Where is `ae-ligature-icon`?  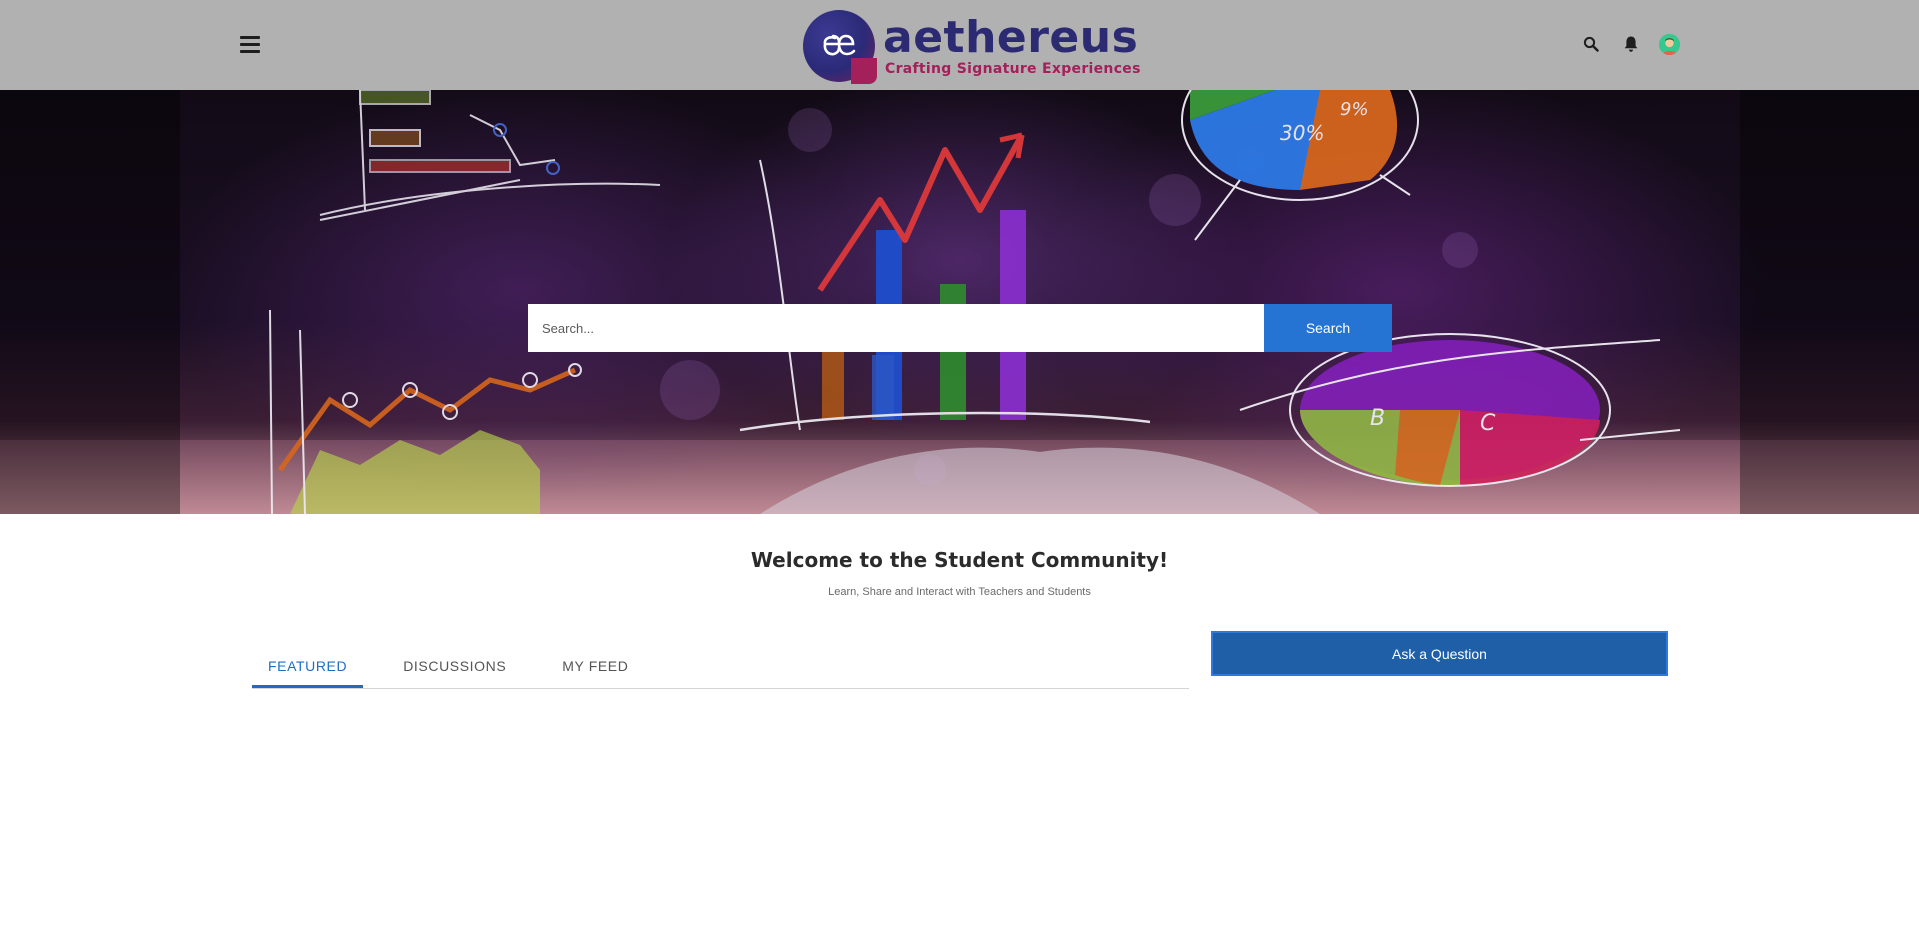 ae-ligature-icon is located at coordinates (839, 45).